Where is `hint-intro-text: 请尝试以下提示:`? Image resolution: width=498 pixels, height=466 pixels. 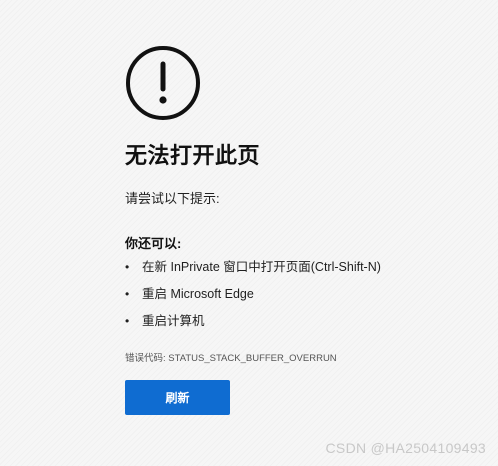 hint-intro-text: 请尝试以下提示: is located at coordinates (172, 198).